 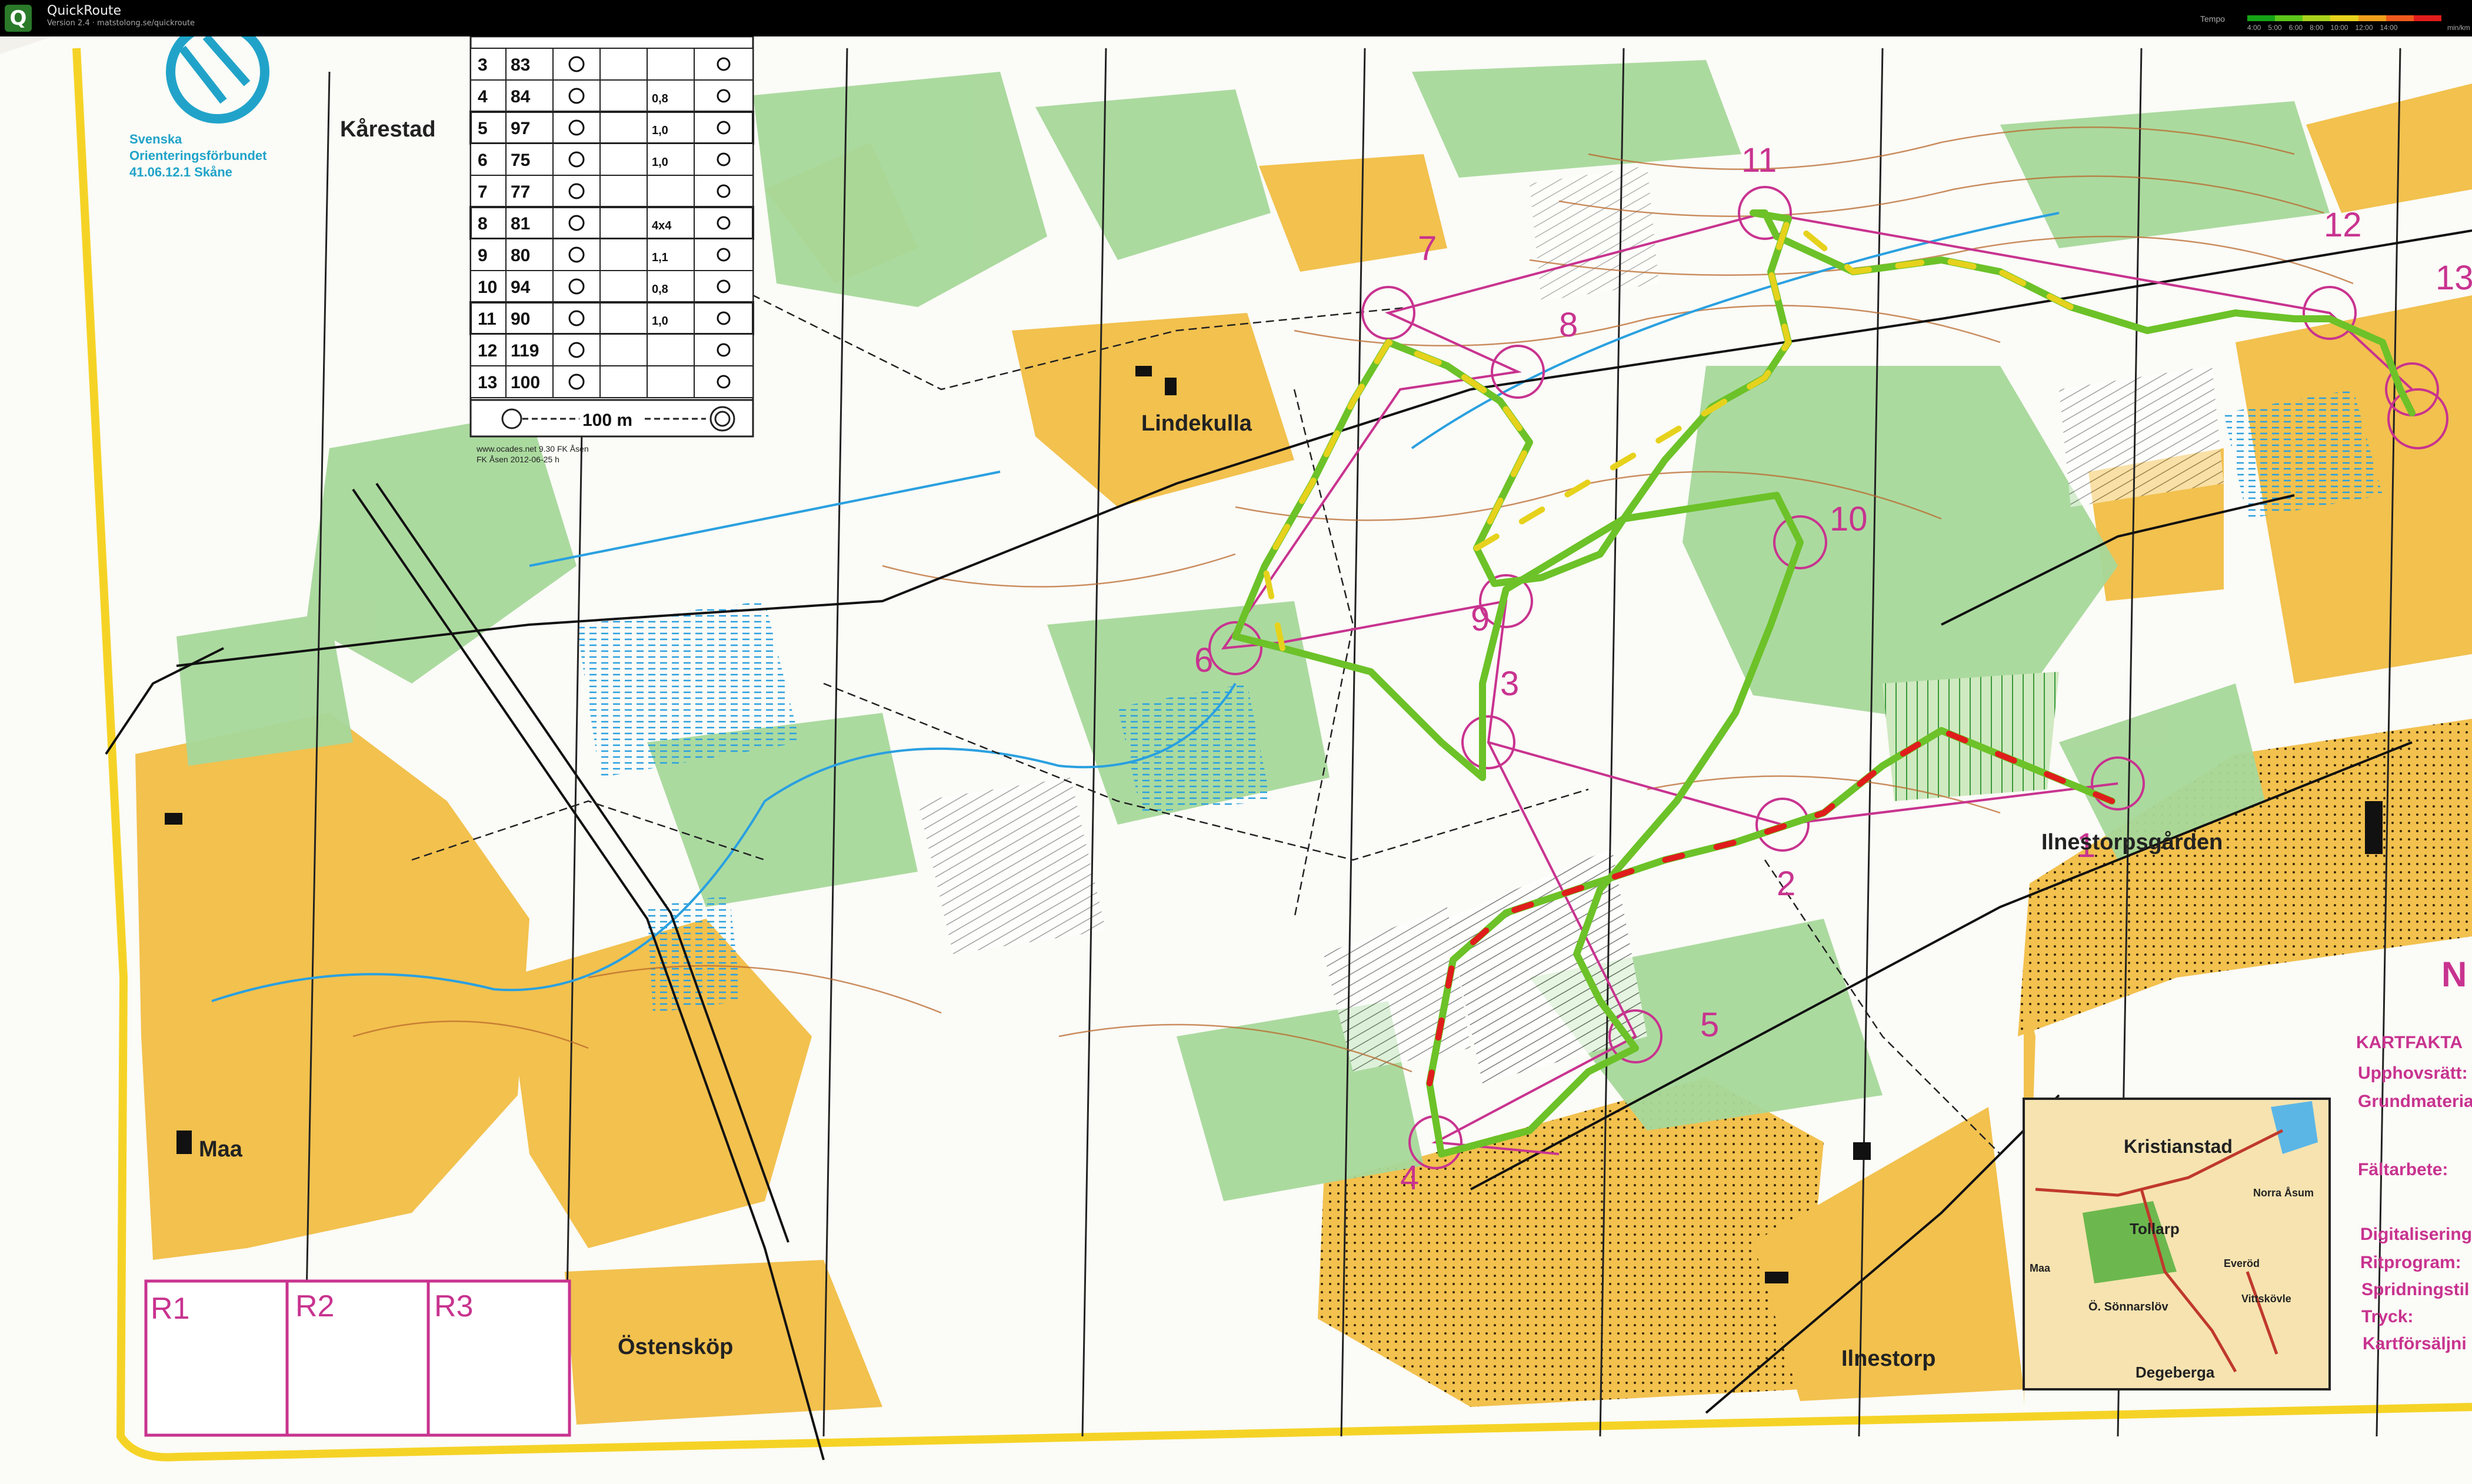 I want to click on app-subtitle: Version 2.4 · matstolong.se/quickroute, so click(x=121, y=23).